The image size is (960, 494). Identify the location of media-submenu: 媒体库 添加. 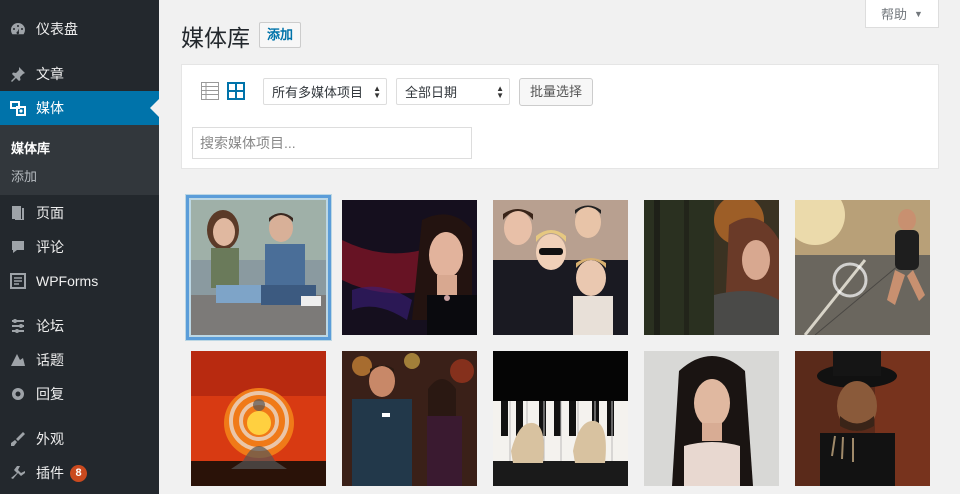
(79, 160).